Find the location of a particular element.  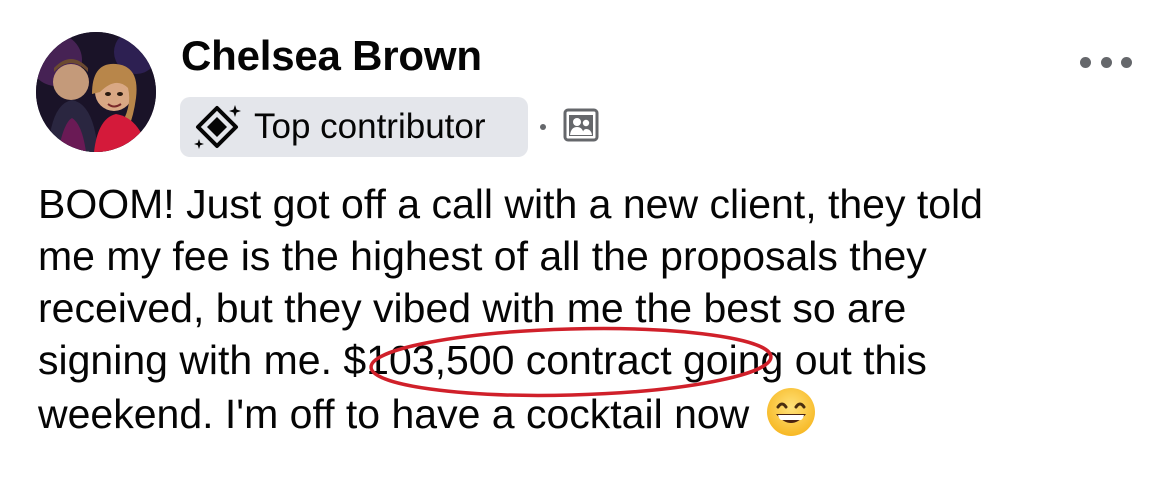

post-text-segment: weekend. I'm off to have a cocktail now is located at coordinates (394, 414).